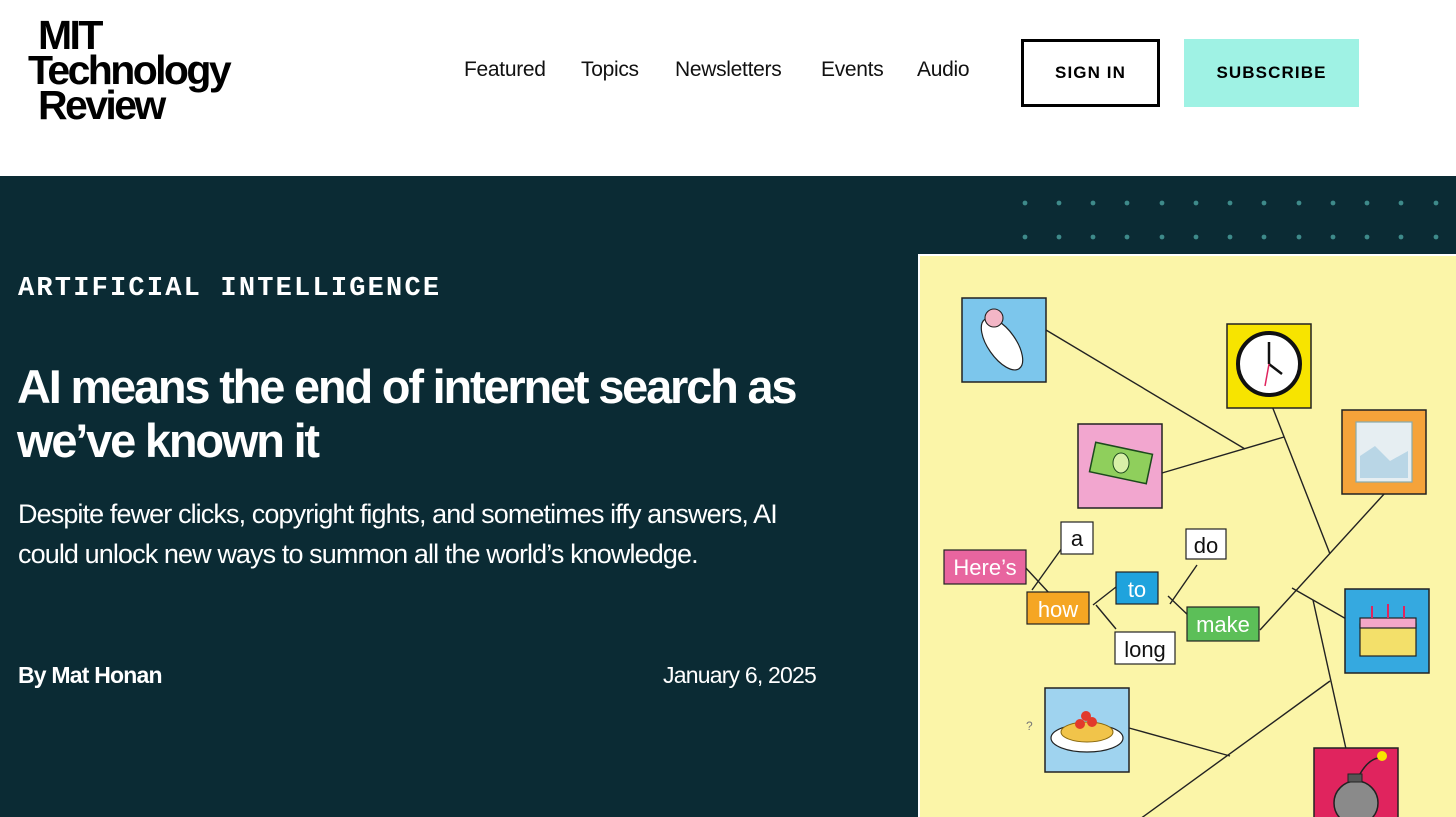 This screenshot has width=1456, height=817. I want to click on word-long: long, so click(1145, 648).